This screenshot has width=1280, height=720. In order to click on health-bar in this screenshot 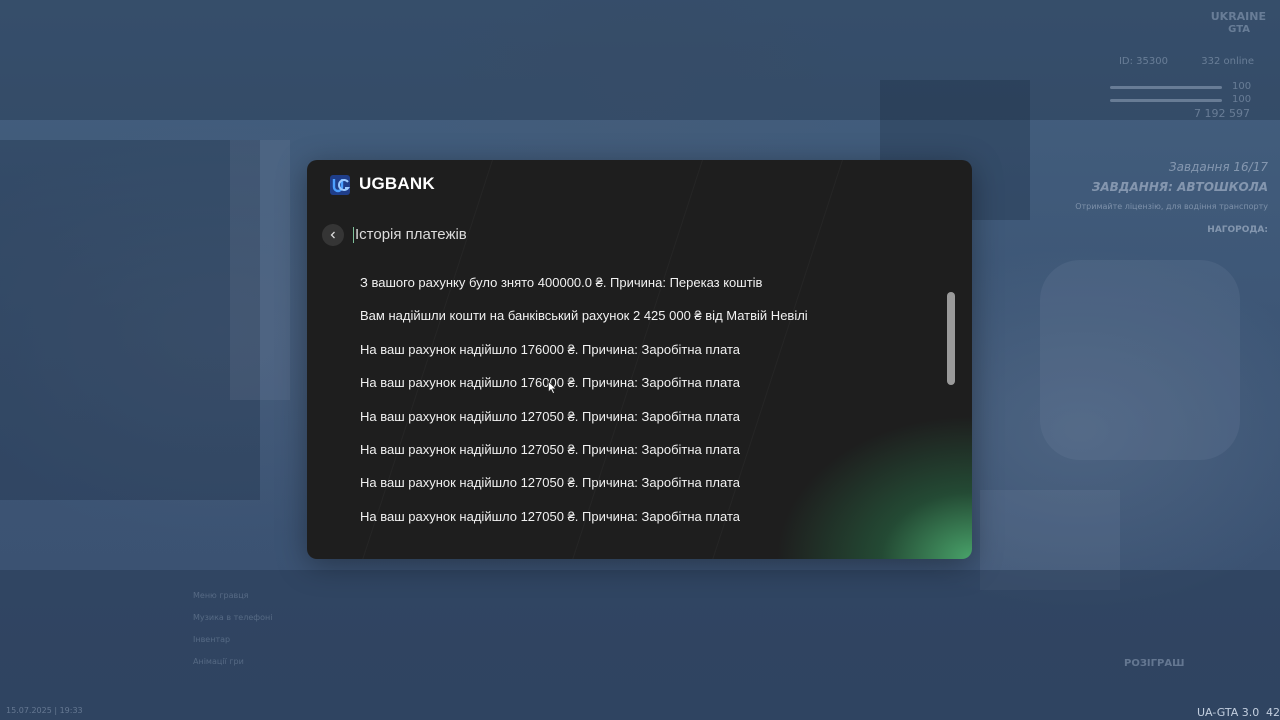, I will do `click(1166, 87)`.